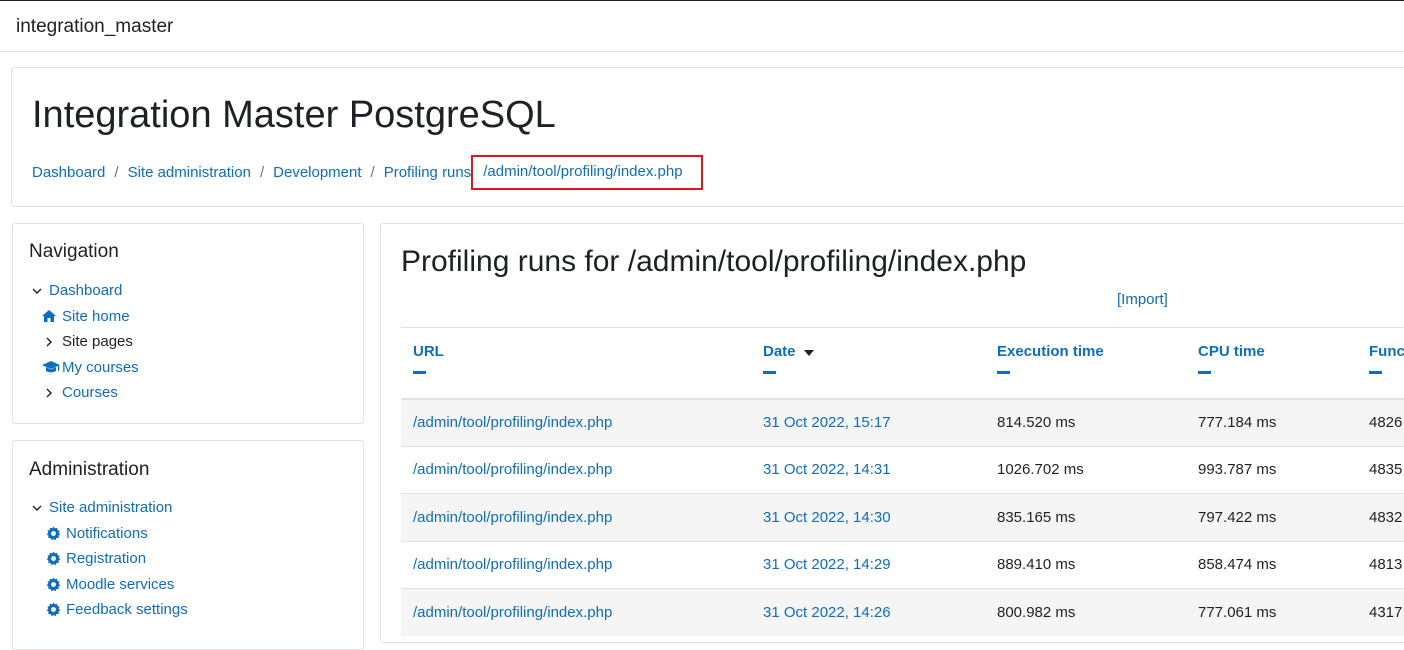  I want to click on column-header-label: Date, so click(779, 351).